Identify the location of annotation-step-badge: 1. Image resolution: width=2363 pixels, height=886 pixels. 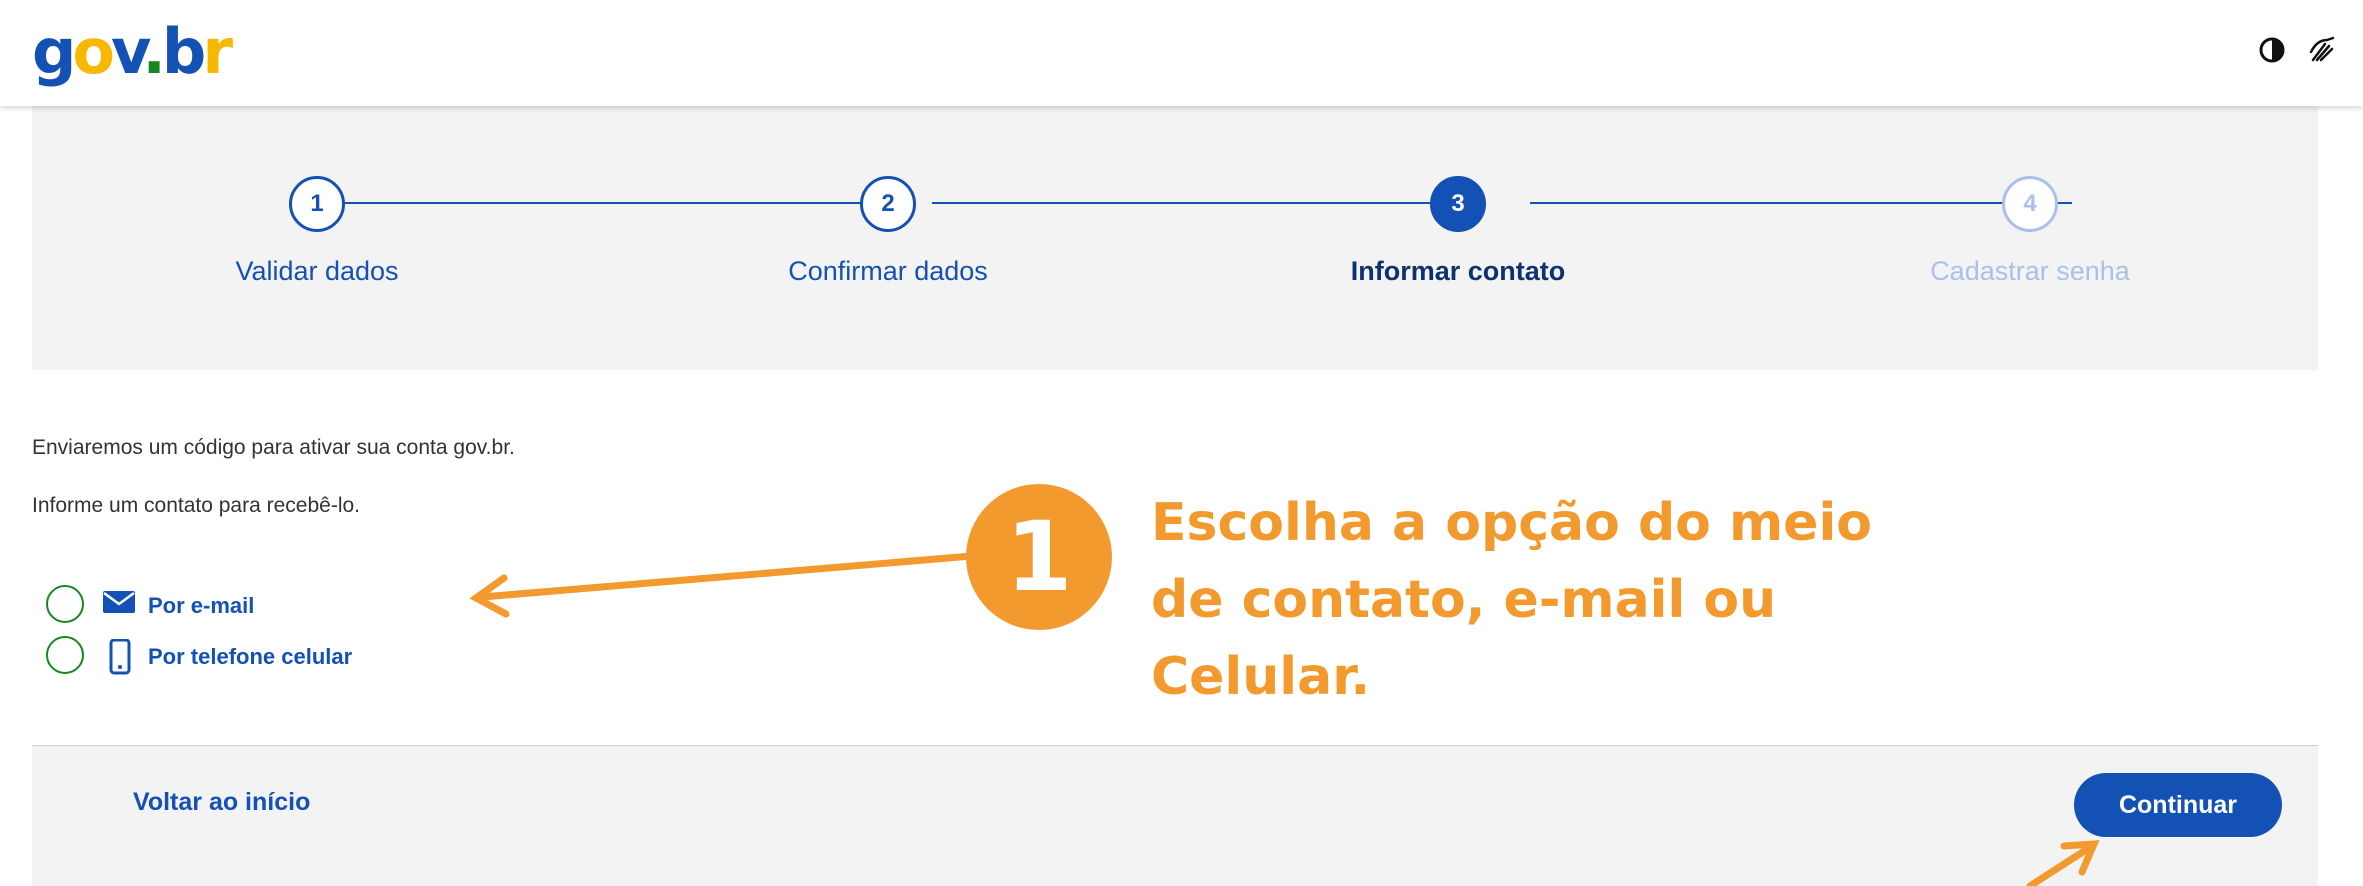
(1039, 557).